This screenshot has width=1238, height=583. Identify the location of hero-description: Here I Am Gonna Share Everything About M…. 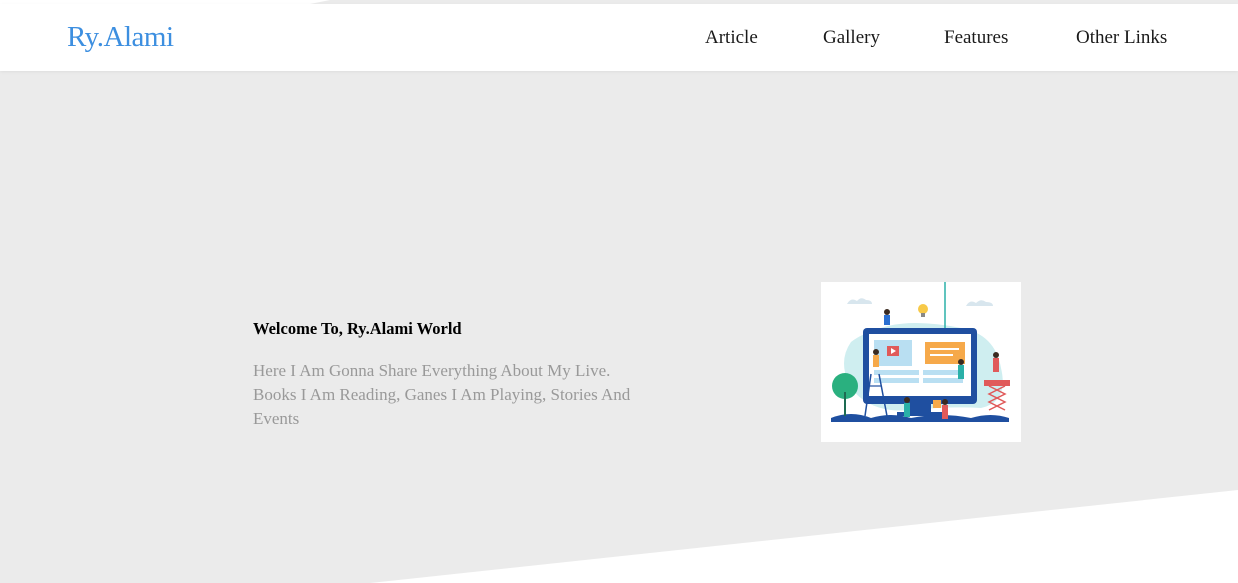
(442, 394).